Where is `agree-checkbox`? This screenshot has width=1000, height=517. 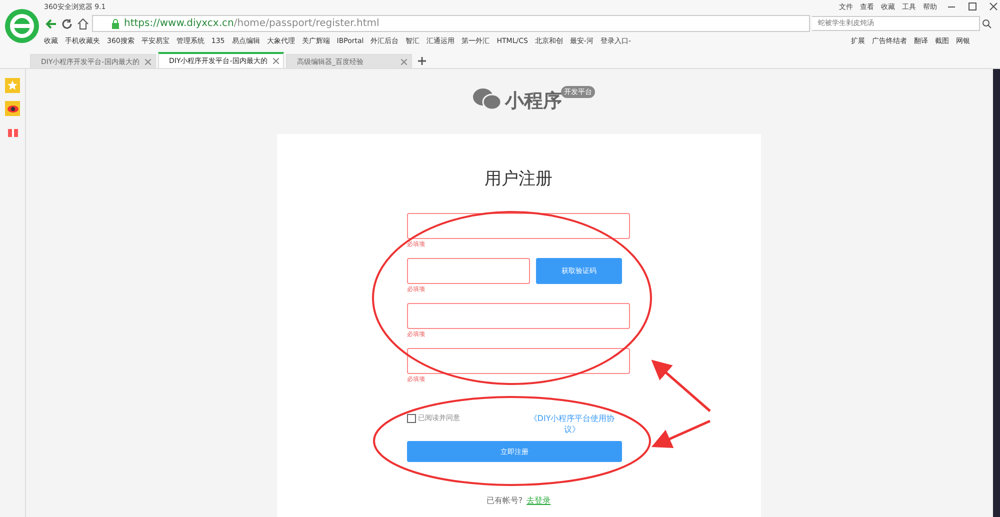 agree-checkbox is located at coordinates (411, 418).